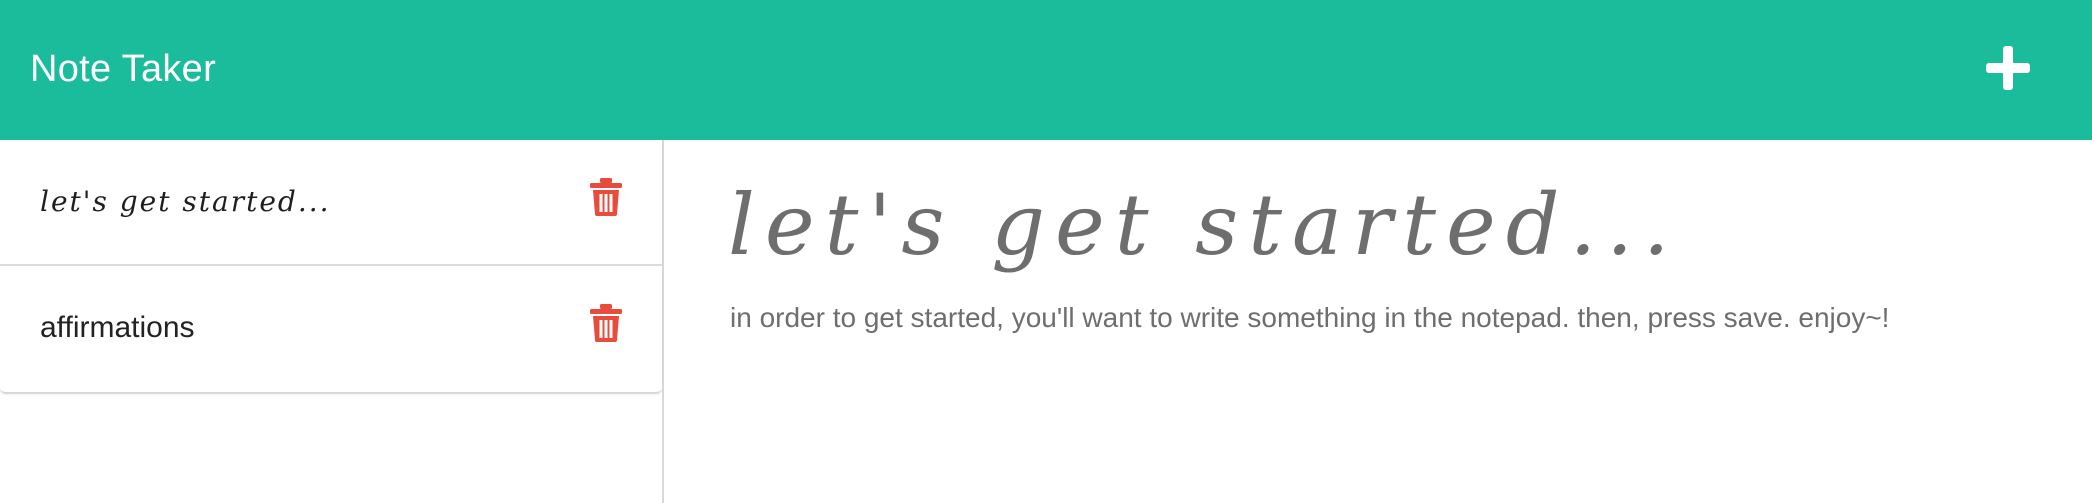  Describe the element at coordinates (117, 327) in the screenshot. I see `note-list-title: affirmations` at that location.